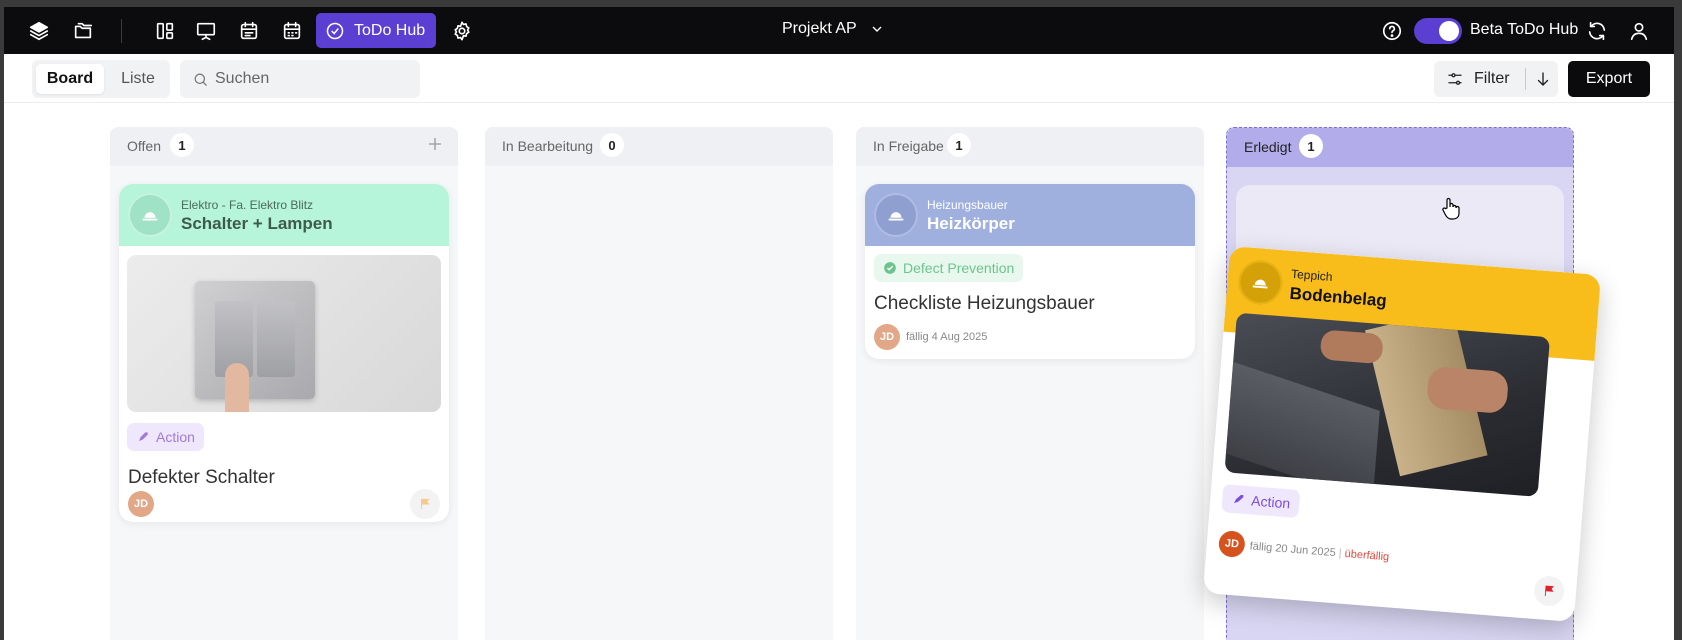 This screenshot has height=640, width=1682. Describe the element at coordinates (206, 31) in the screenshot. I see `presentation-icon` at that location.